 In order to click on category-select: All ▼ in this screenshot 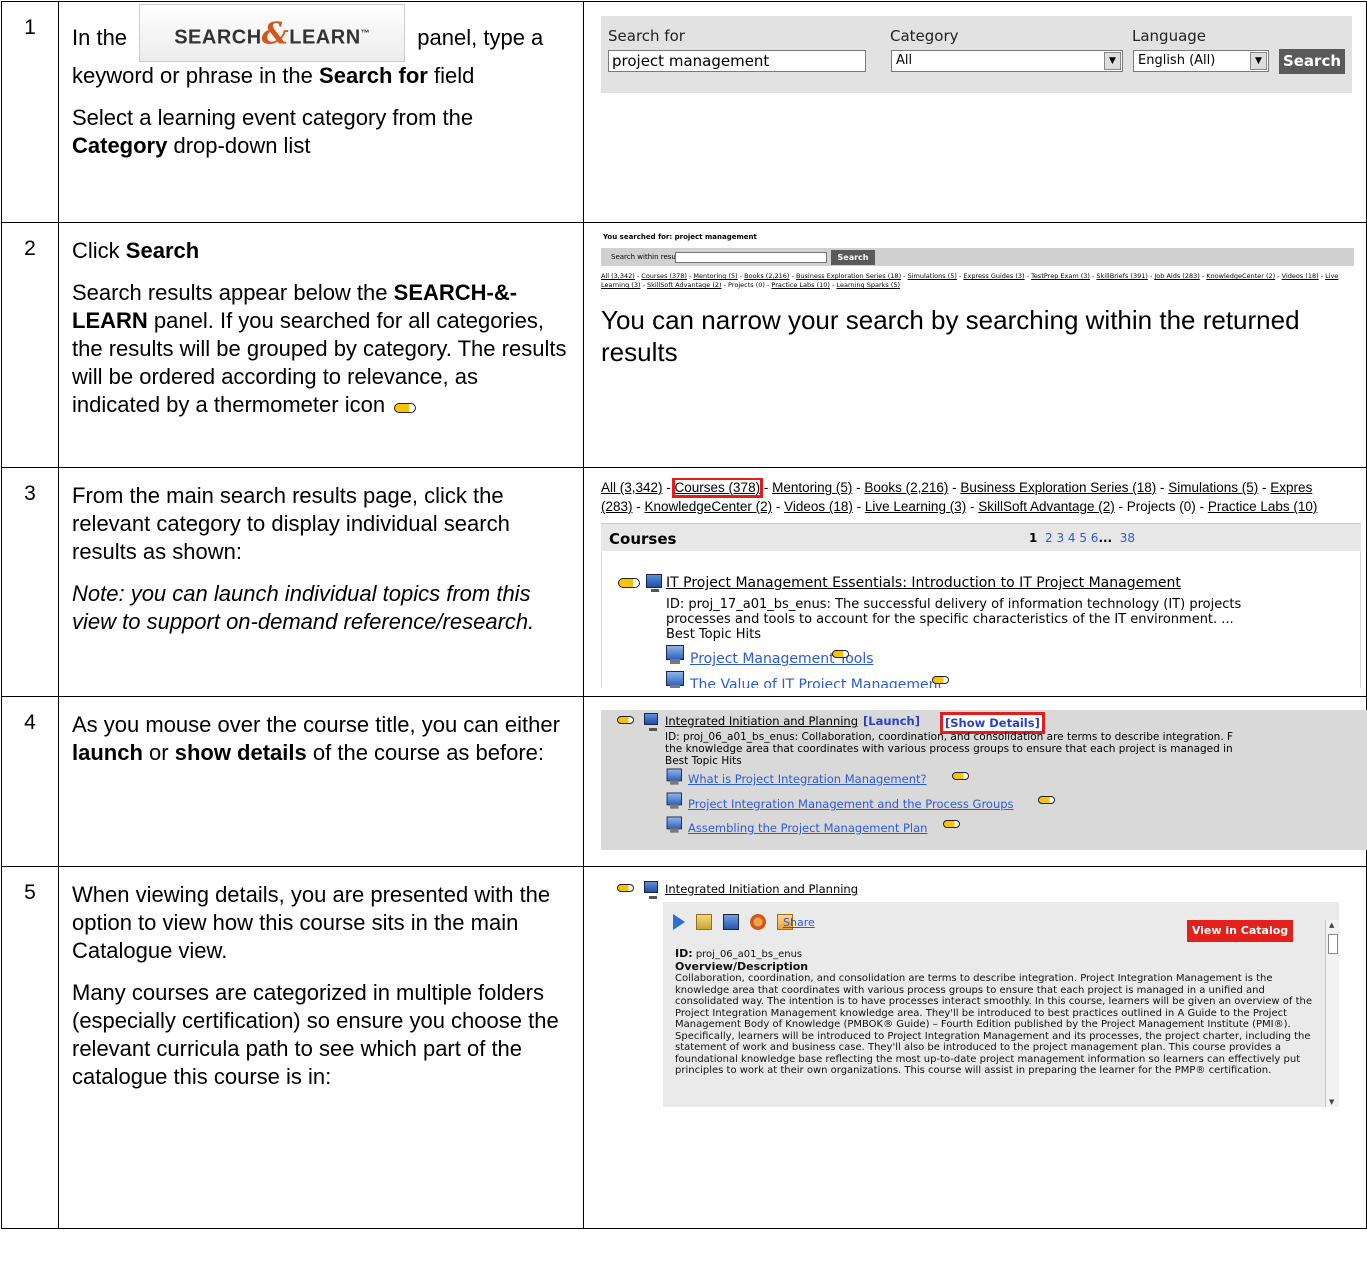, I will do `click(1007, 61)`.